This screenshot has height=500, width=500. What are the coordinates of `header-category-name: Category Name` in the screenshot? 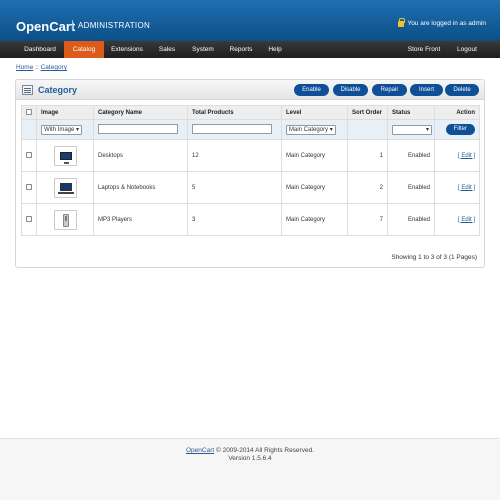 It's located at (140, 112).